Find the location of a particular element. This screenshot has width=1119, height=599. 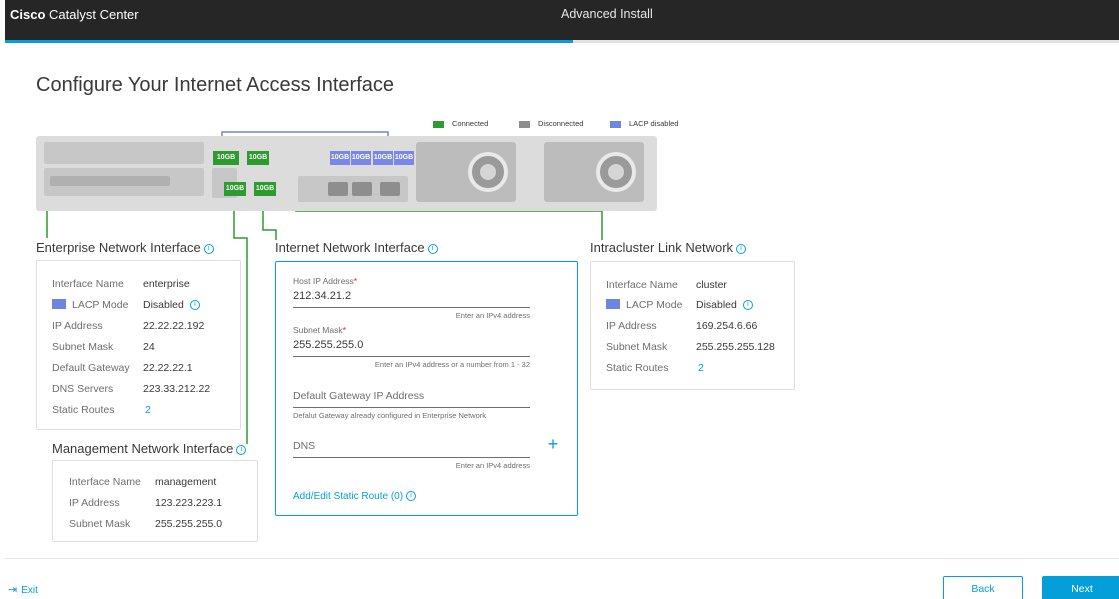

port-lacp-1: 10GB is located at coordinates (340, 158).